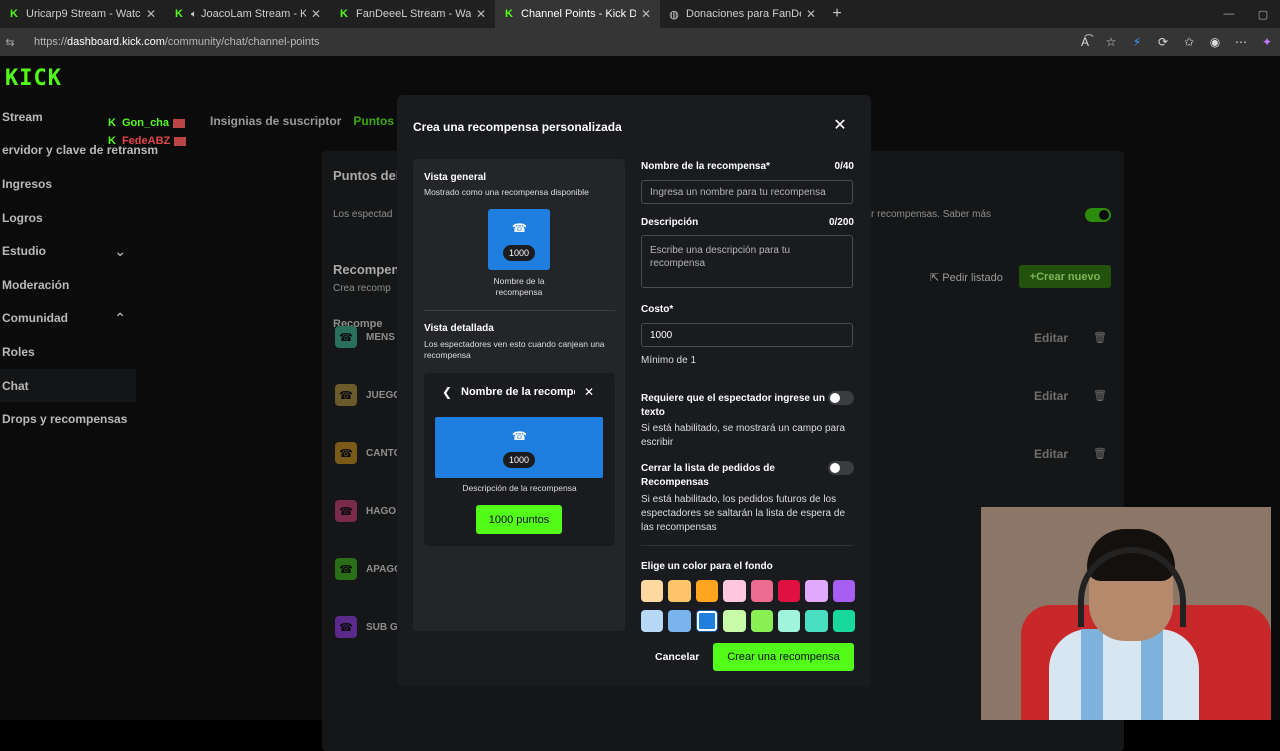 The image size is (1280, 751). Describe the element at coordinates (68, 184) in the screenshot. I see `sidebar-item: Ingresos` at that location.